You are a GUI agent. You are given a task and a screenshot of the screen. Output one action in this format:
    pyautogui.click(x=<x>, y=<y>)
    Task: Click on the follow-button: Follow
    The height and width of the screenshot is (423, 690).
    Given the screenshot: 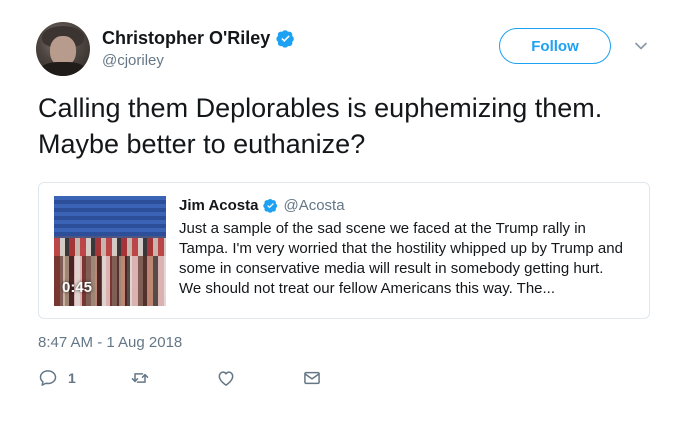 What is the action you would take?
    pyautogui.click(x=555, y=46)
    